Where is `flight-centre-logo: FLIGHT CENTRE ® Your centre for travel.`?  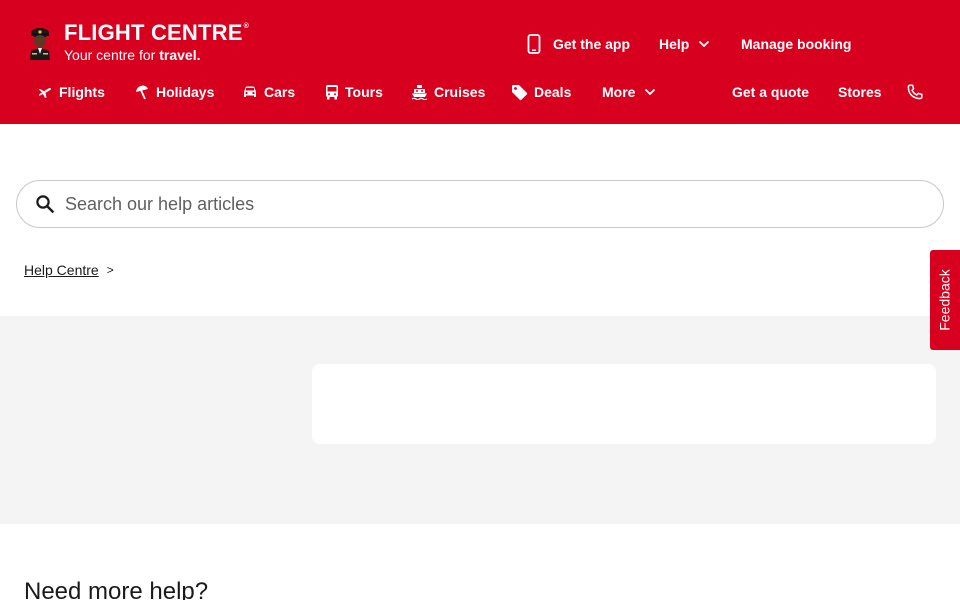 flight-centre-logo: FLIGHT CENTRE ® Your centre for travel. is located at coordinates (136, 42).